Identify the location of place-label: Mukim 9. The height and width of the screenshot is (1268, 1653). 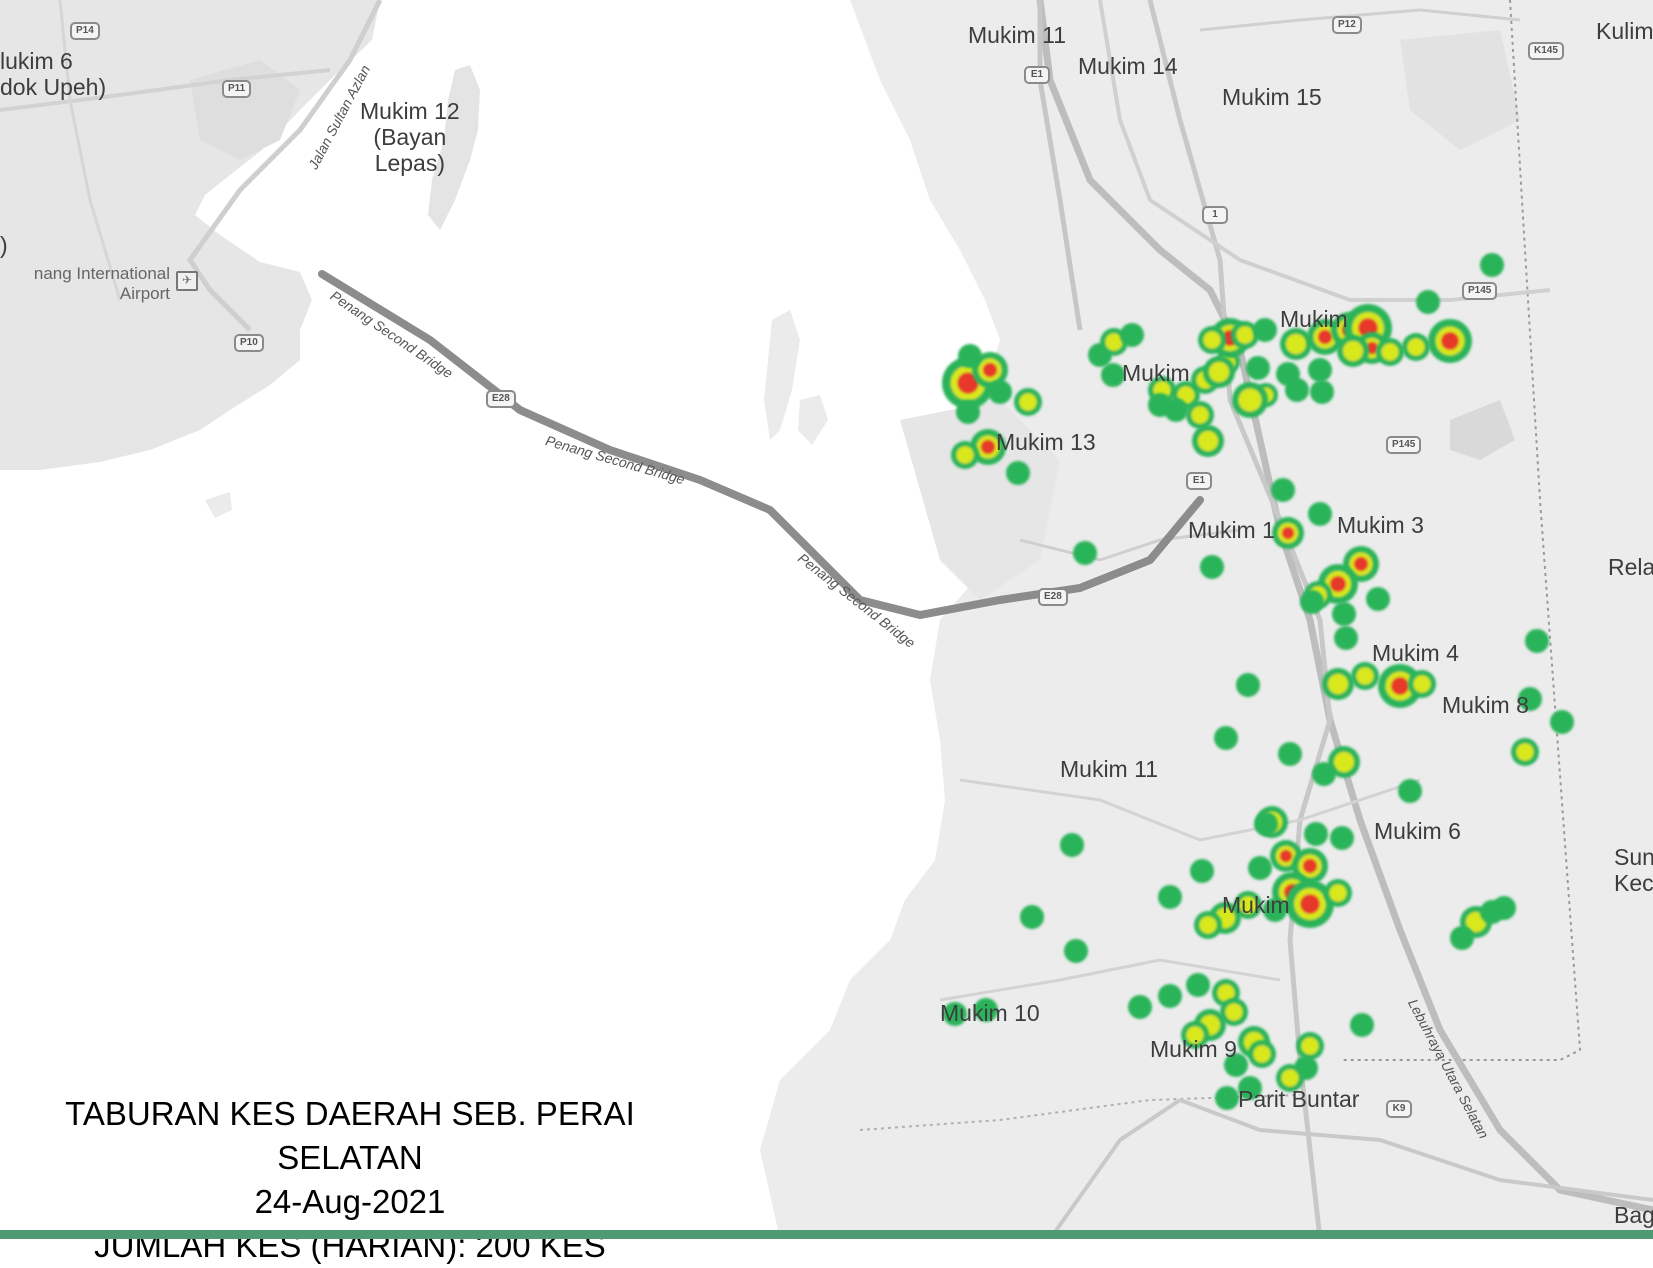
(1193, 1049).